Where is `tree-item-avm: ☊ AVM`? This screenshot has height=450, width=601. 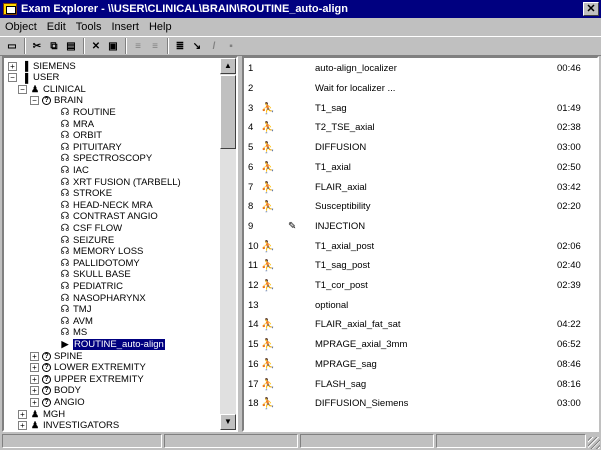
tree-item-avm: ☊ AVM is located at coordinates (76, 321).